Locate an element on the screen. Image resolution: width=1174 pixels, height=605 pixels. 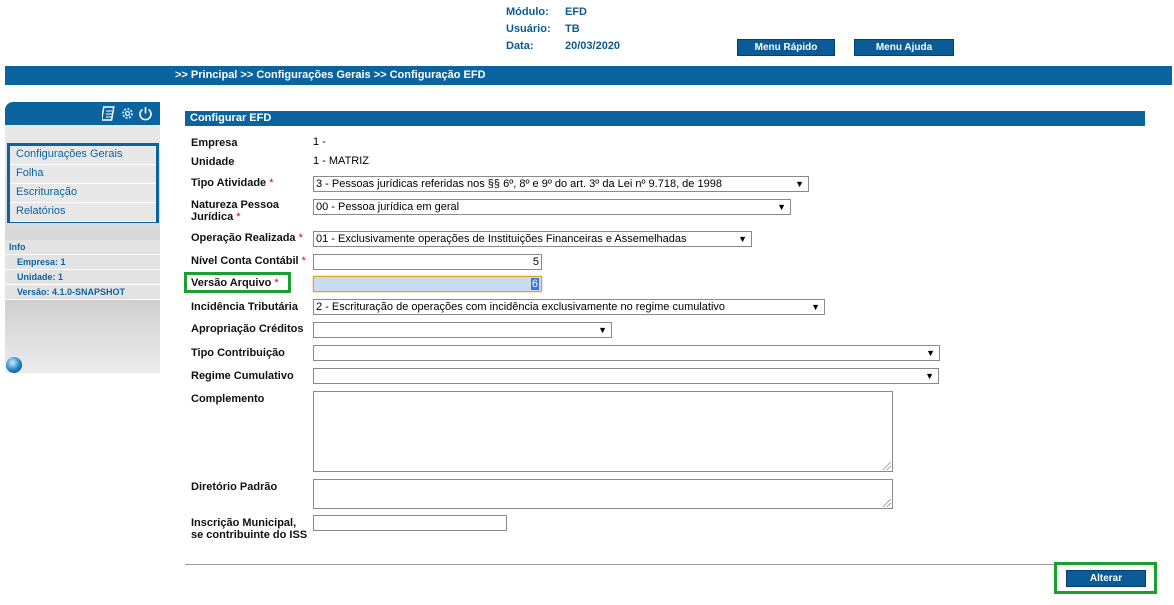
info-versao: Versão: 4.1.0-SNAPSHOT is located at coordinates (82, 292).